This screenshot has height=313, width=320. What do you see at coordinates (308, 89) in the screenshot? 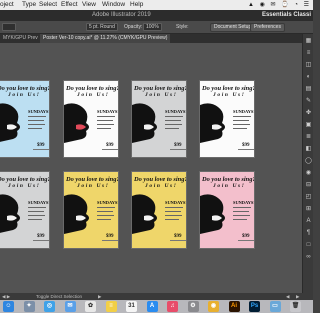
I see `swatches-panel-icon: ▤` at bounding box center [308, 89].